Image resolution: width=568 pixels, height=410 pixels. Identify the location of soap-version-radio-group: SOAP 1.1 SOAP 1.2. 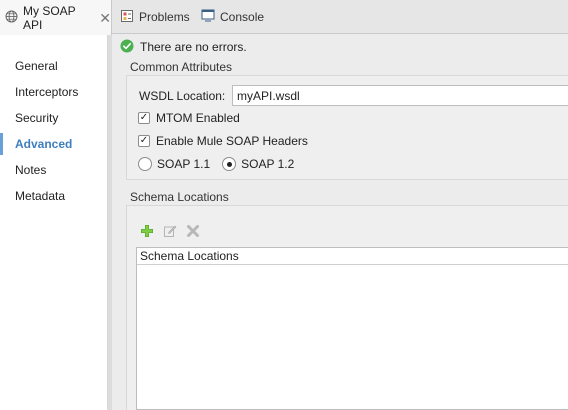
(216, 164).